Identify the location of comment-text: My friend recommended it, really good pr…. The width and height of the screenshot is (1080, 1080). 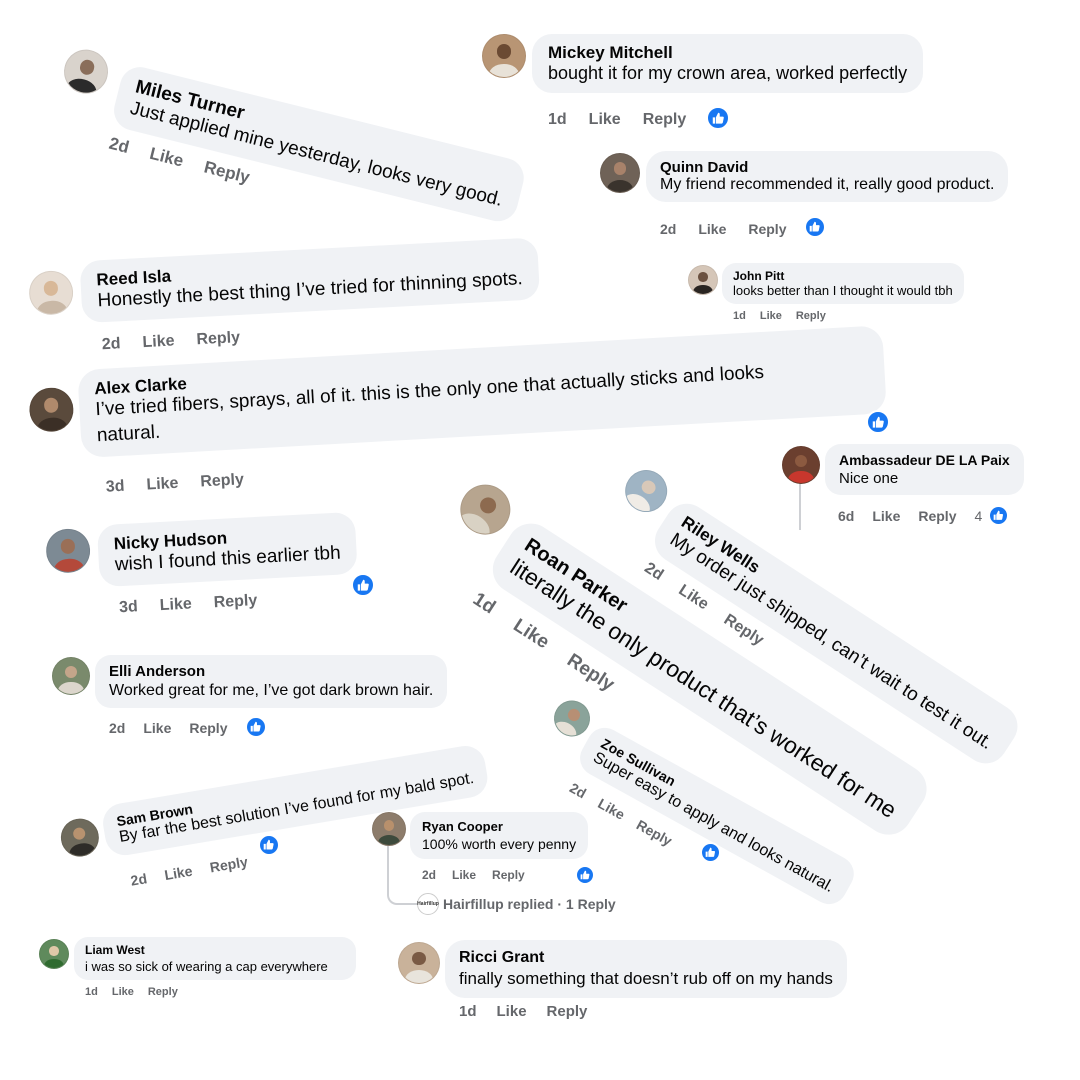
(827, 184).